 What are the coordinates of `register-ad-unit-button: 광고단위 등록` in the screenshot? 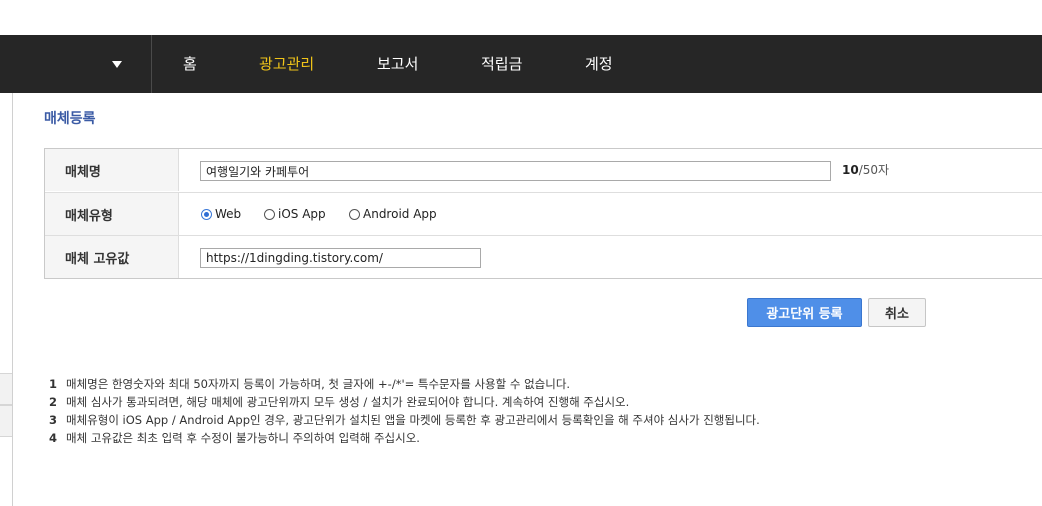 It's located at (804, 312).